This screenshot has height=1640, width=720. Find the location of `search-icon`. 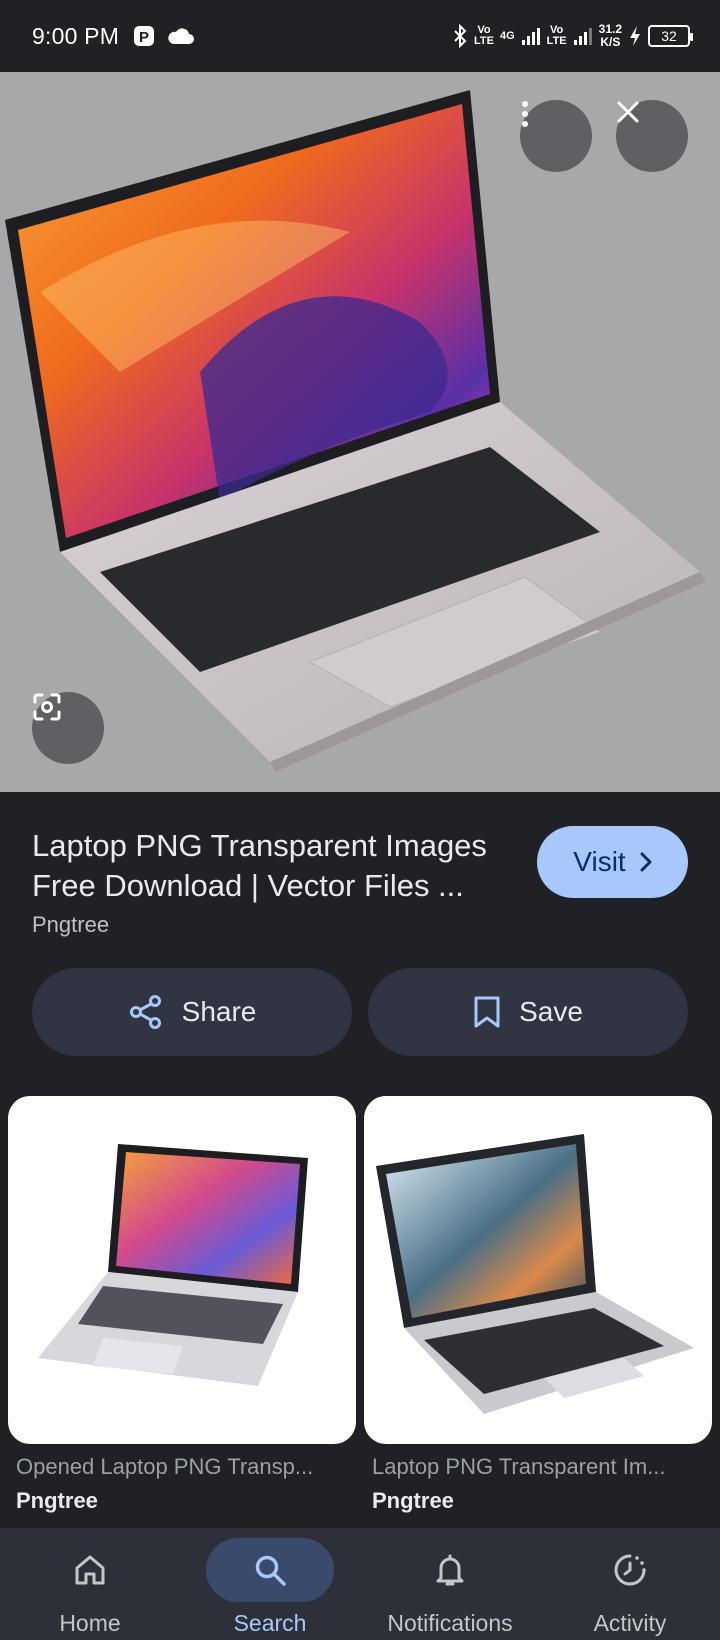

search-icon is located at coordinates (270, 1570).